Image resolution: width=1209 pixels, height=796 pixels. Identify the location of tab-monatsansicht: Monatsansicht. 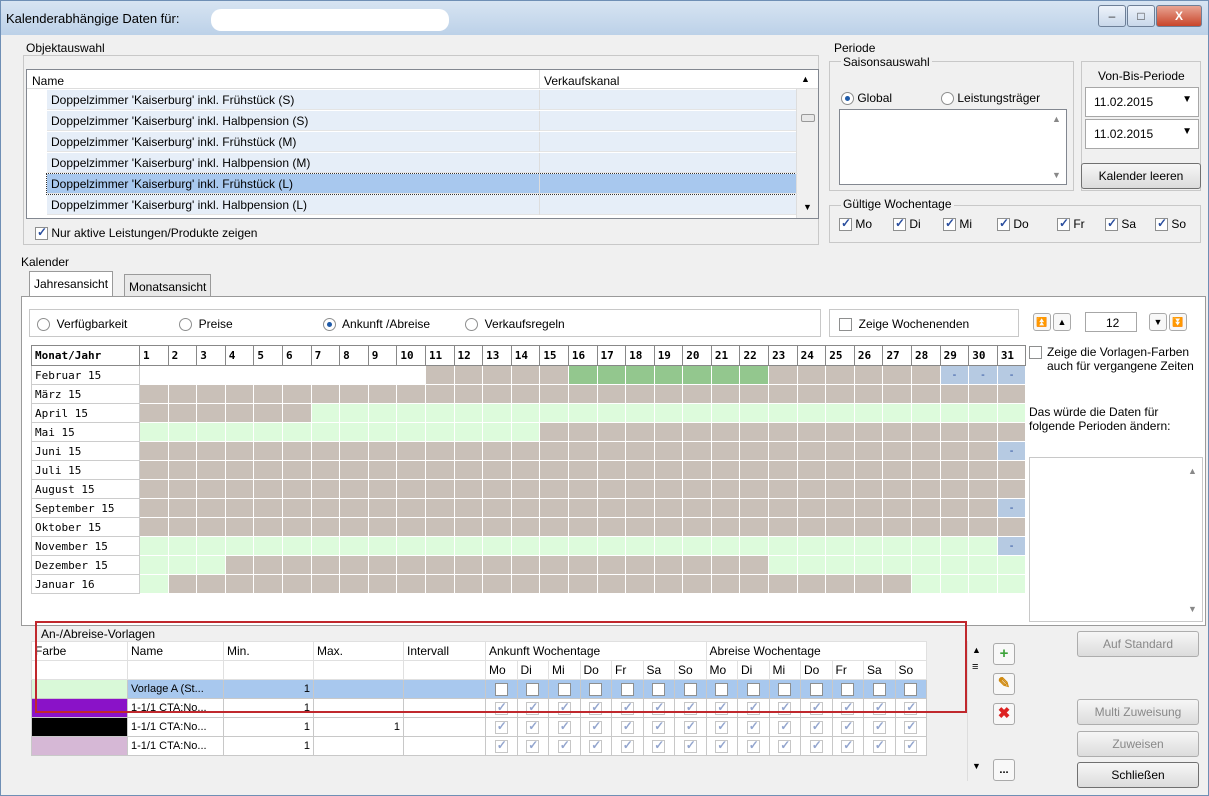
(168, 285).